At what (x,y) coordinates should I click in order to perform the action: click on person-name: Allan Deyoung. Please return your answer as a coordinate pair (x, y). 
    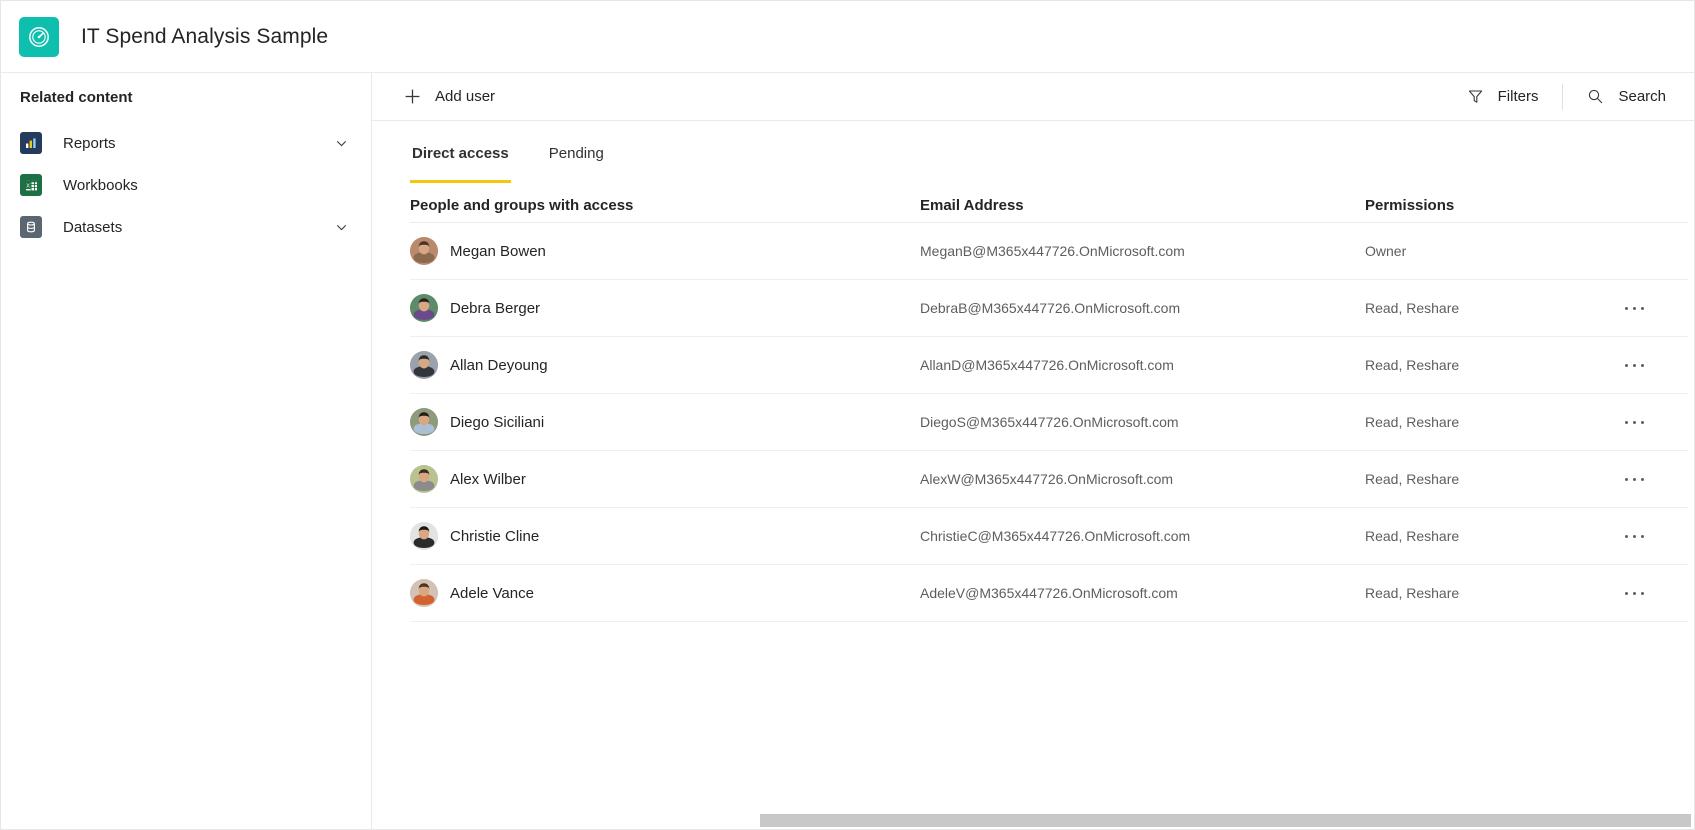
    Looking at the image, I should click on (499, 365).